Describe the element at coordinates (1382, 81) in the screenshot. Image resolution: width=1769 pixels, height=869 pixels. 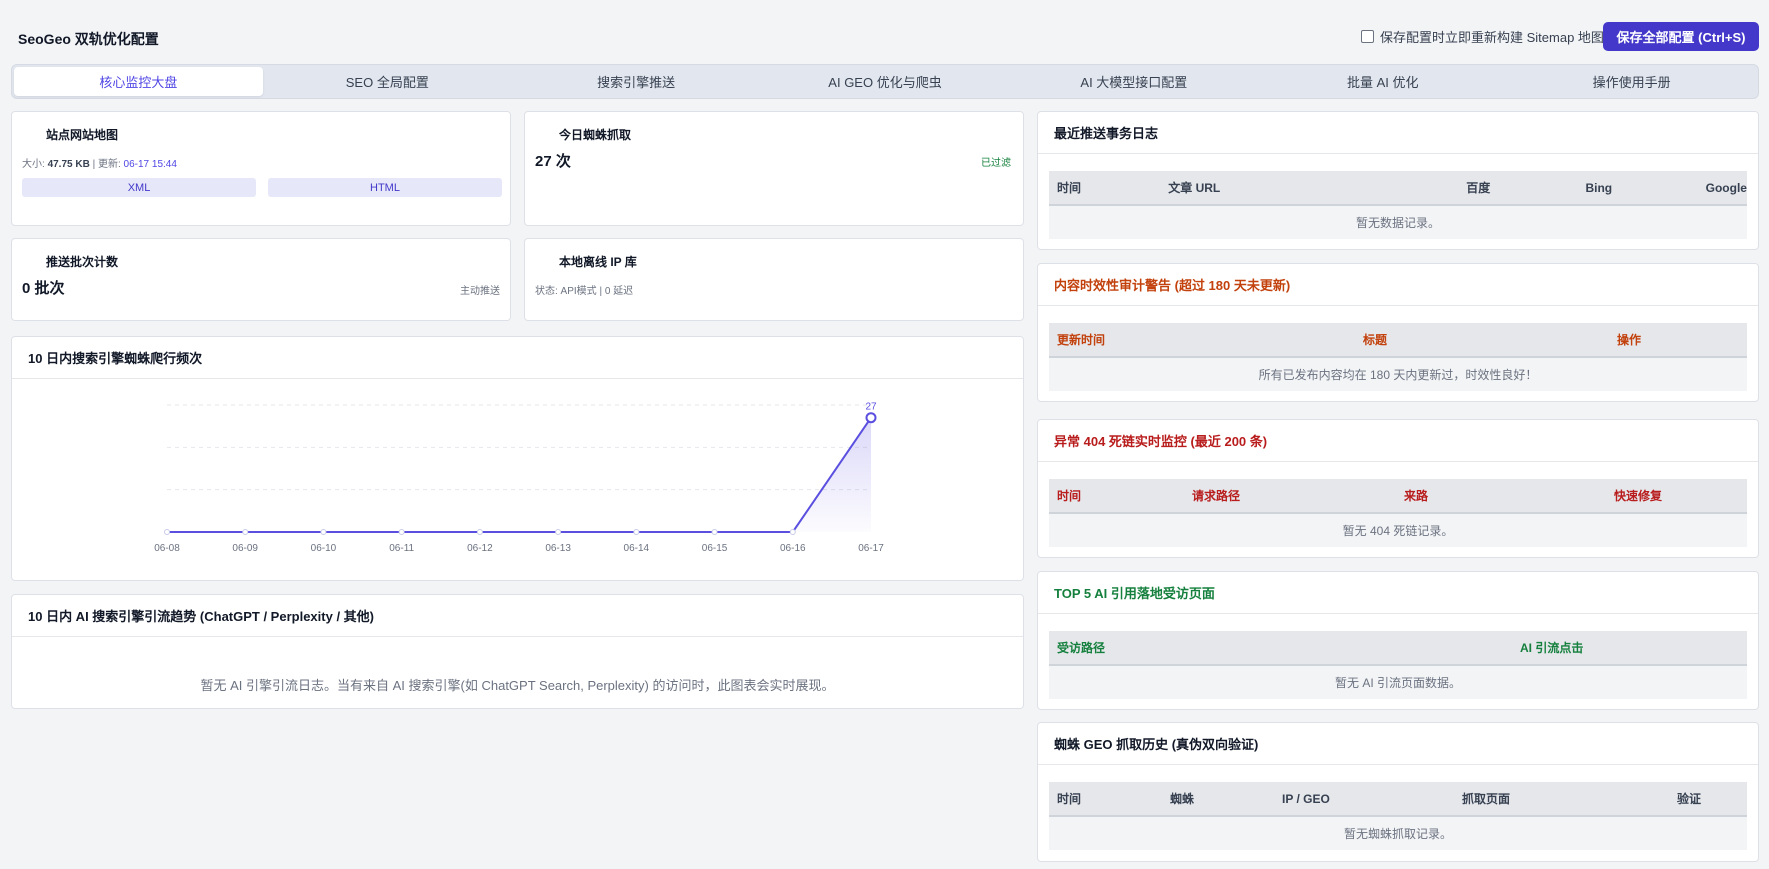
I see `tab-batch-ai: 批量 AI 优化` at that location.